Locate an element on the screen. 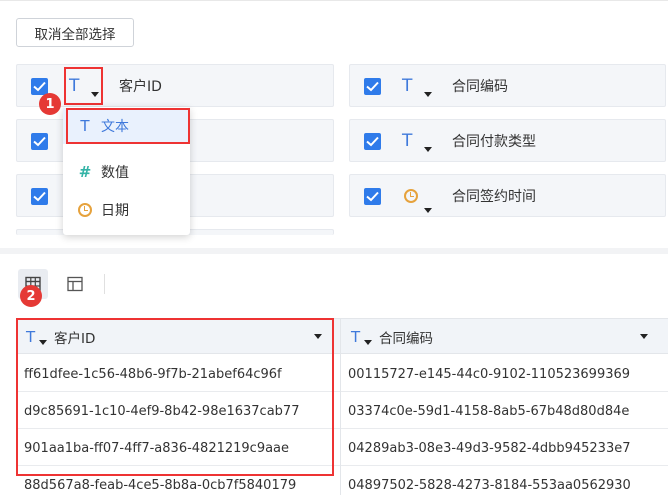  table-cell: 04897502-5828-4273-8184-553aa0562930 is located at coordinates (489, 485).